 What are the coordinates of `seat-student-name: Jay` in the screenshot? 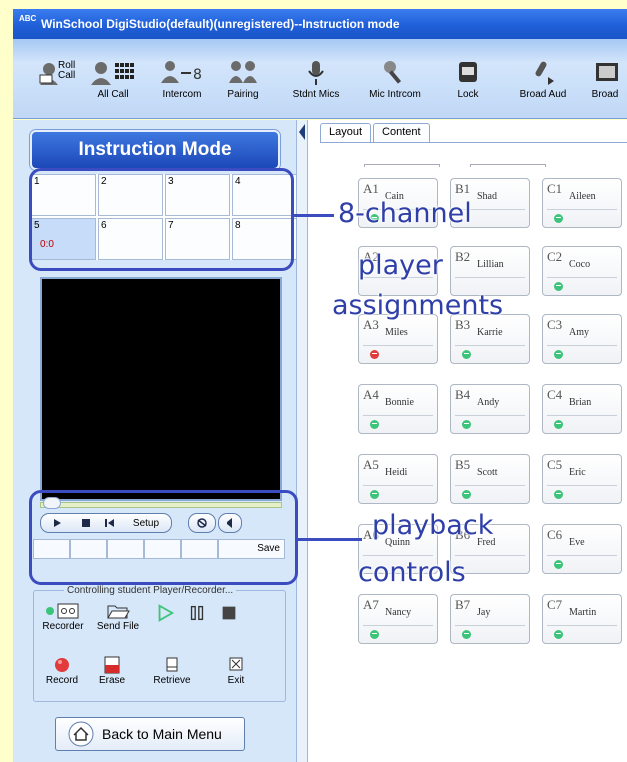 It's located at (484, 612).